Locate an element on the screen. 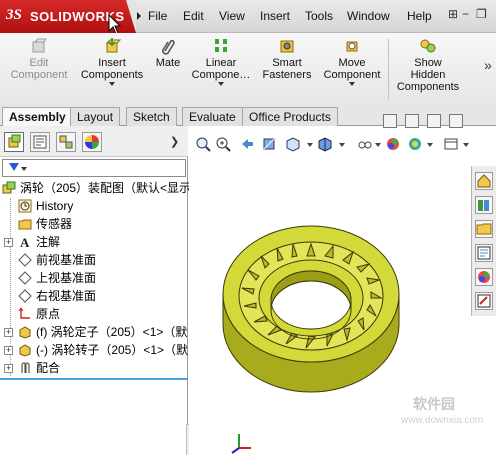 This screenshot has width=496, height=455. filter-dropdown-icon is located at coordinates (24, 169).